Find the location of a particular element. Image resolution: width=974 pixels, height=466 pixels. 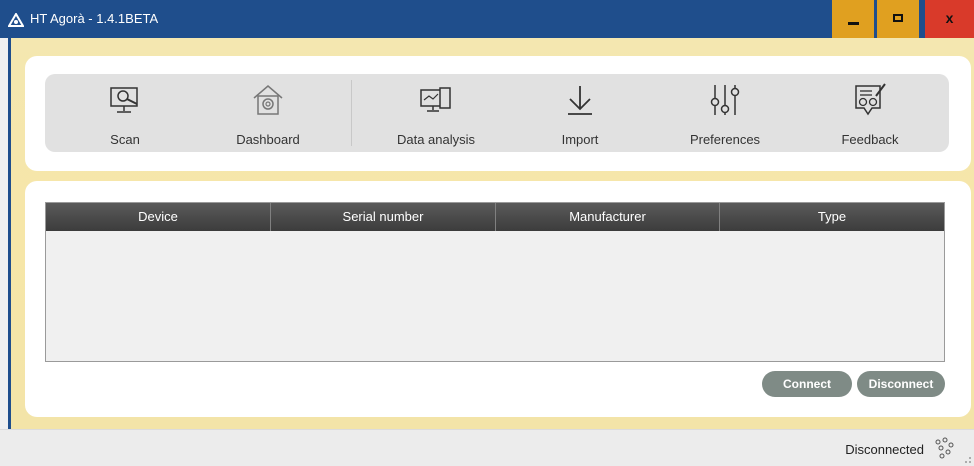

feedback-icon is located at coordinates (870, 99).